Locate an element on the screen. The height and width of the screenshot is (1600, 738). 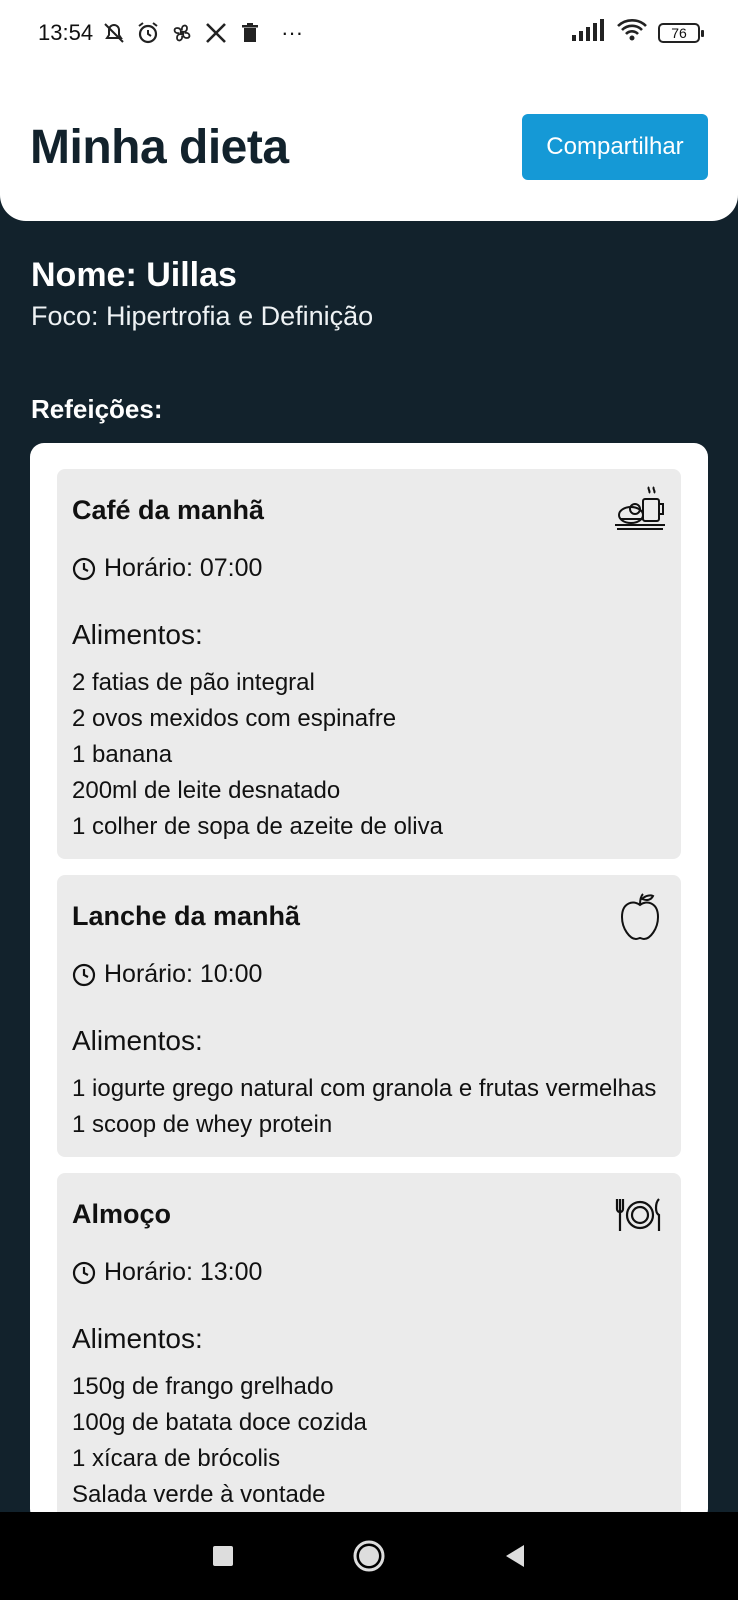
more-dots-icon: ··· is located at coordinates (292, 32).